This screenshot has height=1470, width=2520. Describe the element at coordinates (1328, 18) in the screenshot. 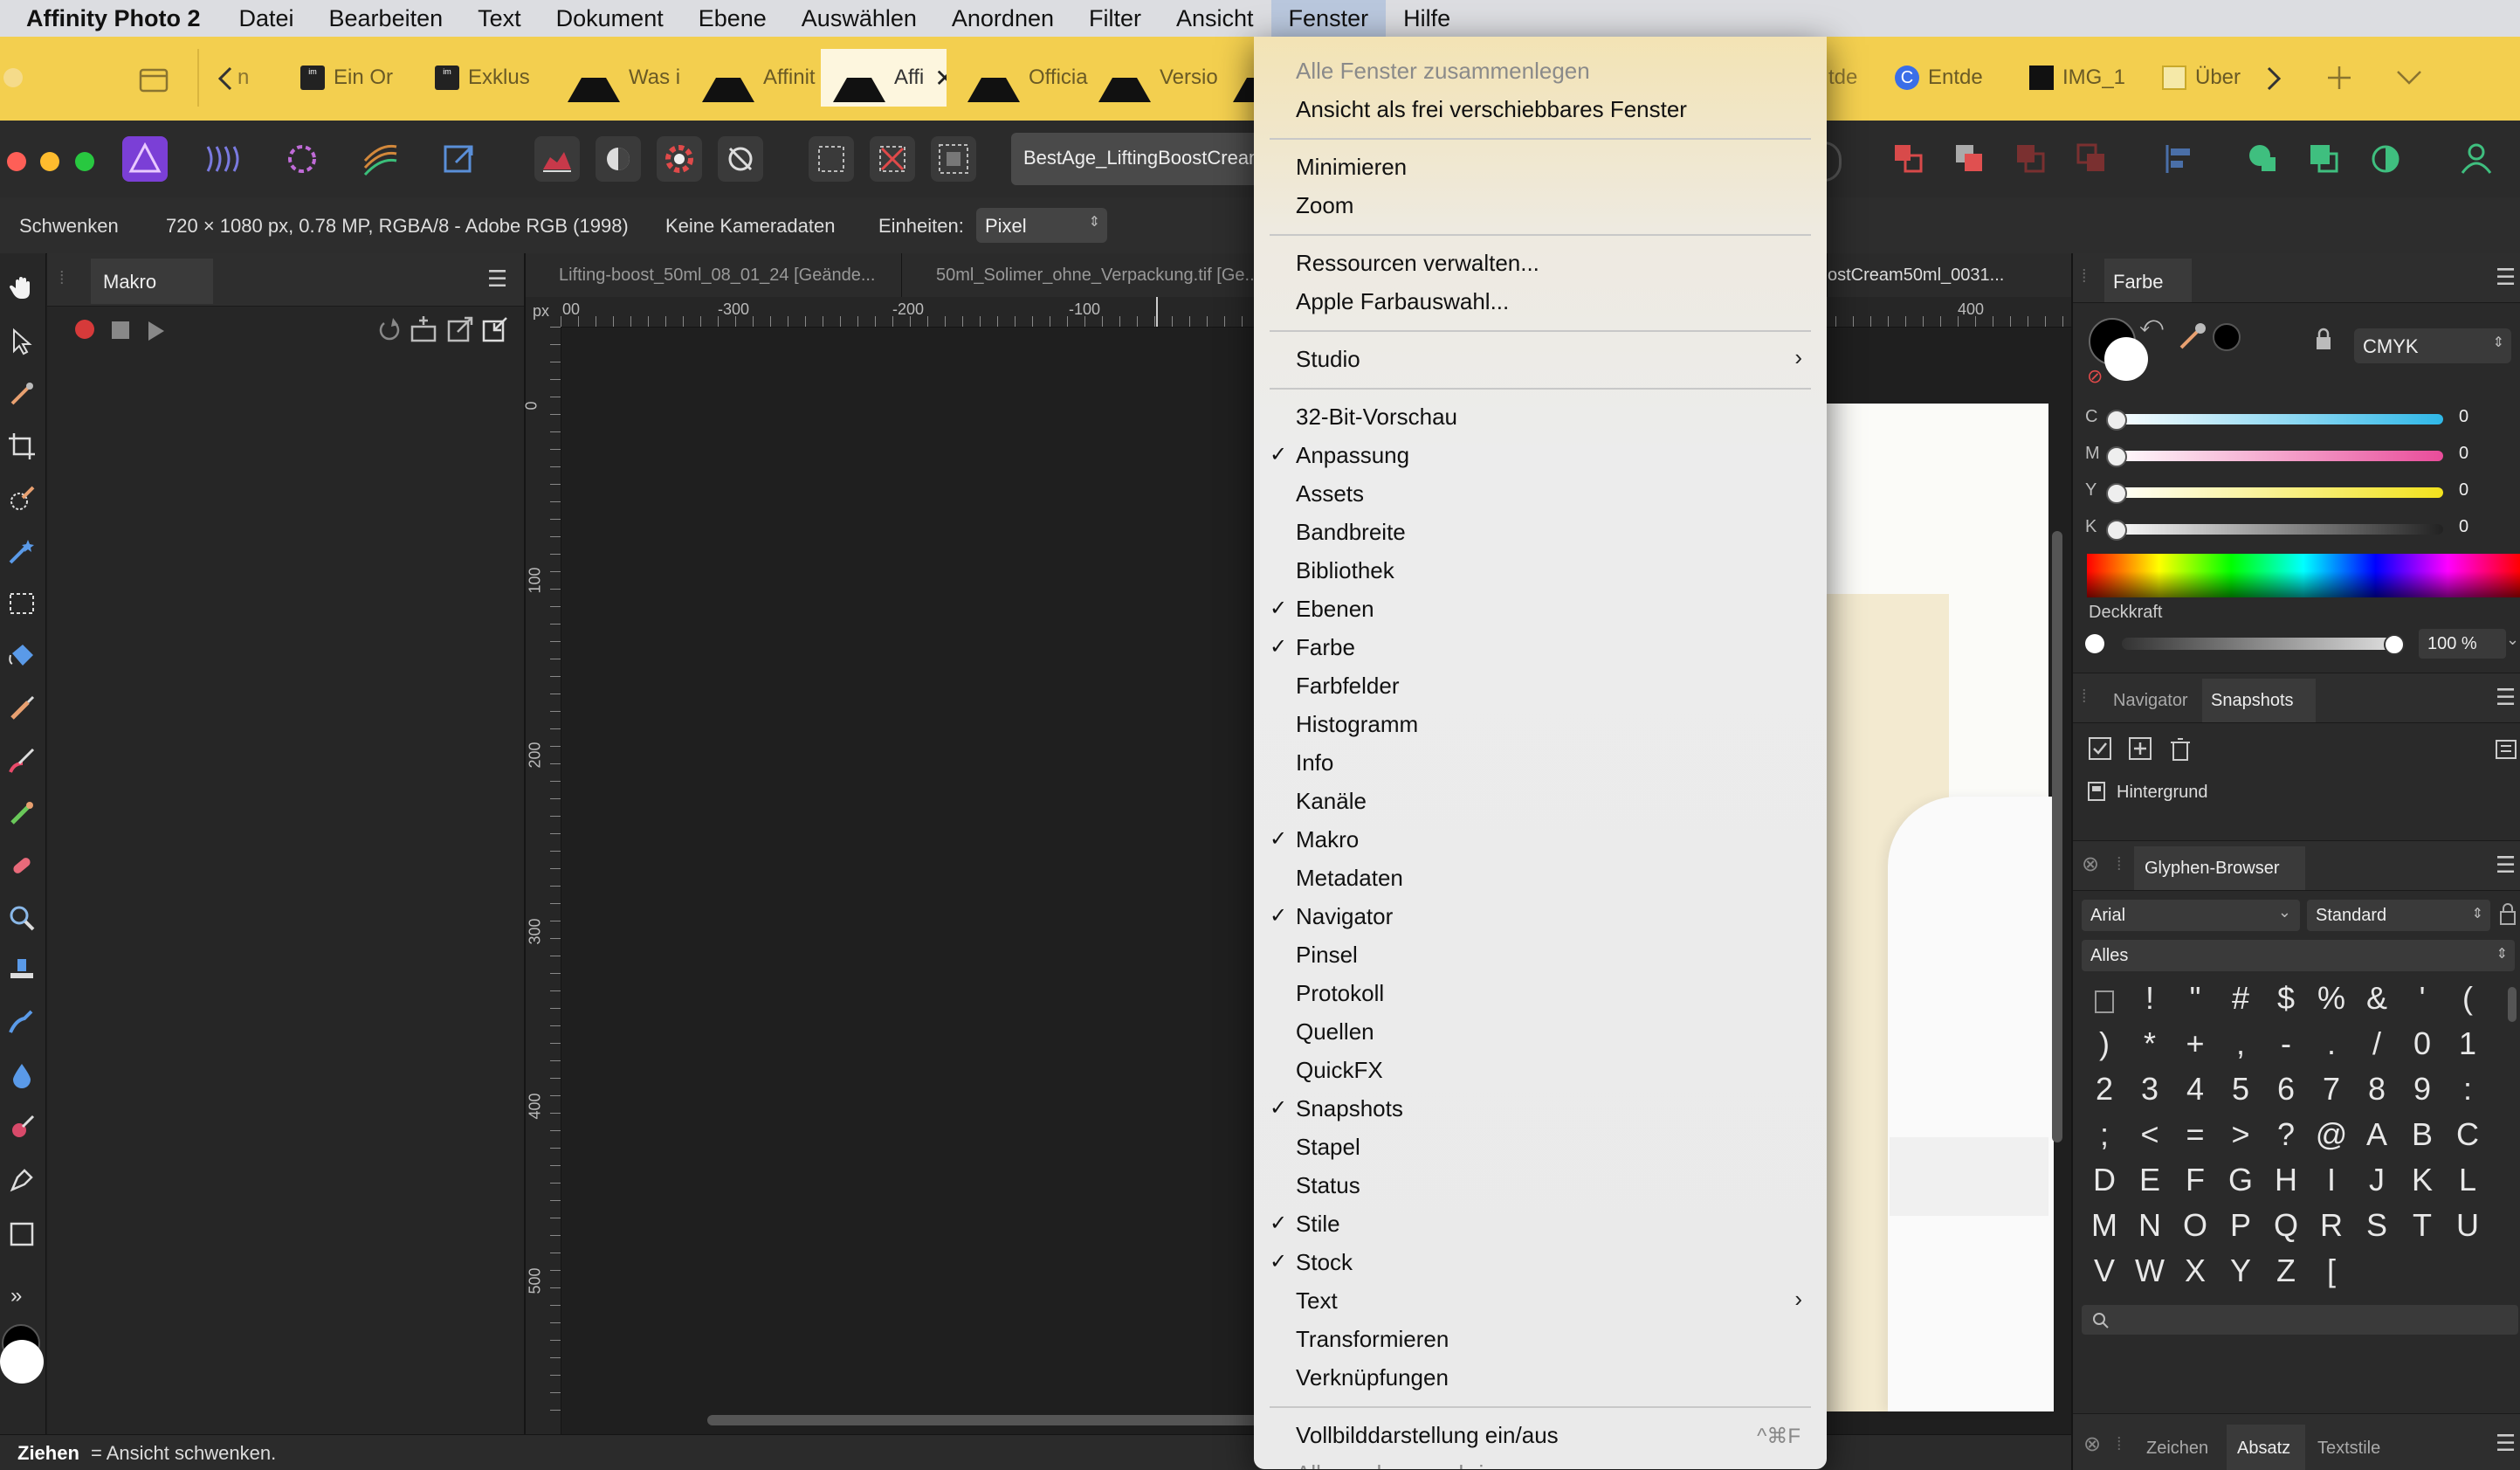

I see `menu-fenster: Fenster` at that location.